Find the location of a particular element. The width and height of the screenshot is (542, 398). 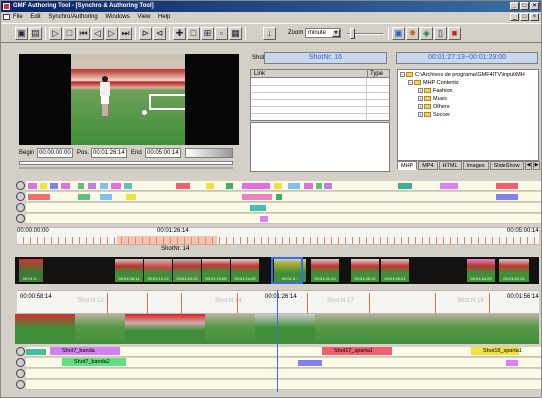

doc-close-button: × is located at coordinates (534, 17).